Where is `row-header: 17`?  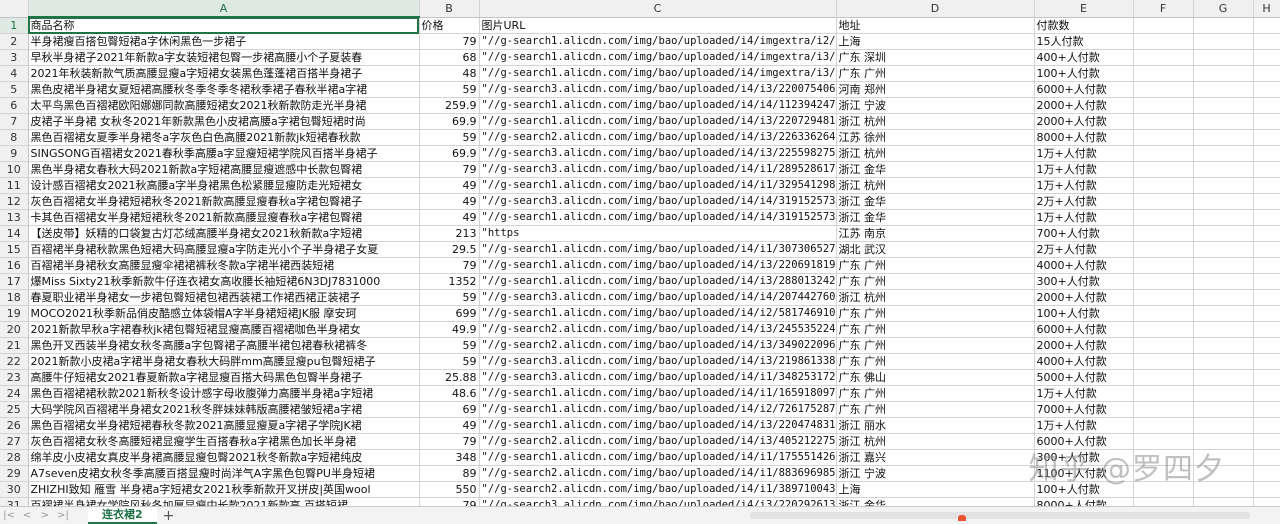
row-header: 17 is located at coordinates (14, 281).